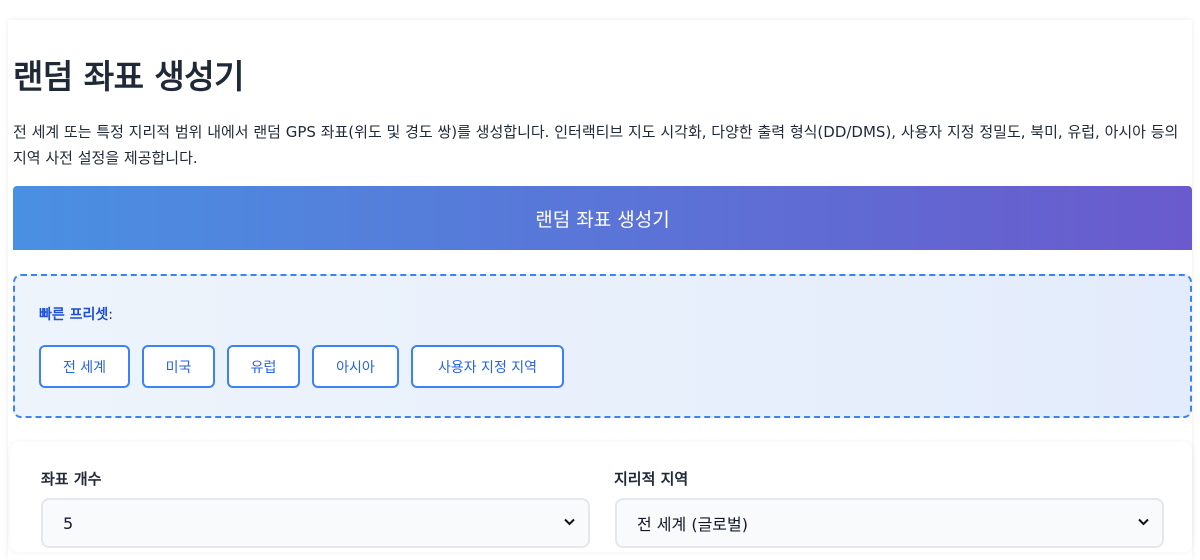  What do you see at coordinates (315, 523) in the screenshot?
I see `coordinate-count-select: 5` at bounding box center [315, 523].